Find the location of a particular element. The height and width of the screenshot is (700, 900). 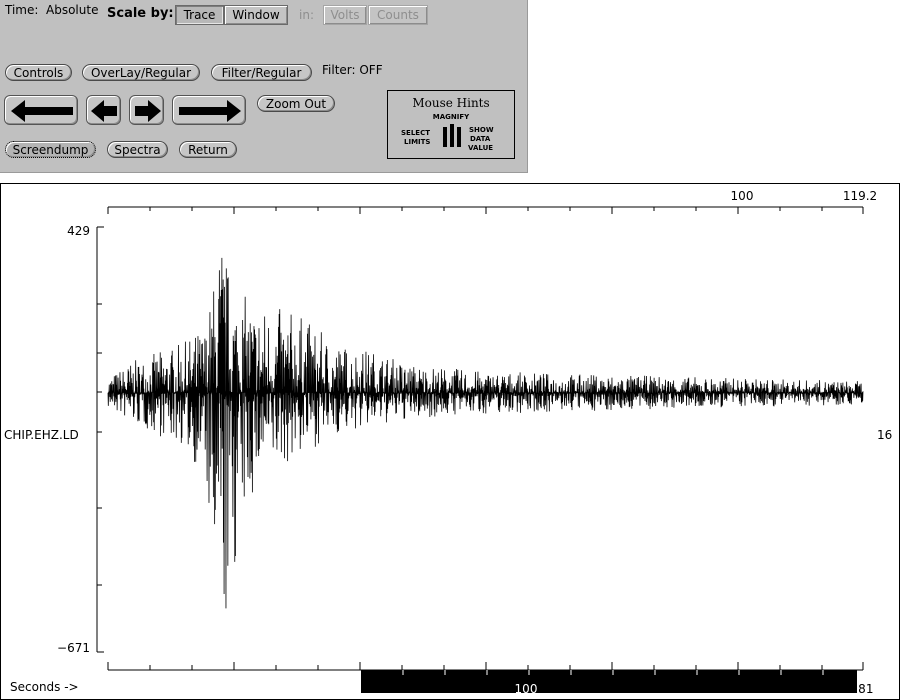

in-label: in: is located at coordinates (306, 15).